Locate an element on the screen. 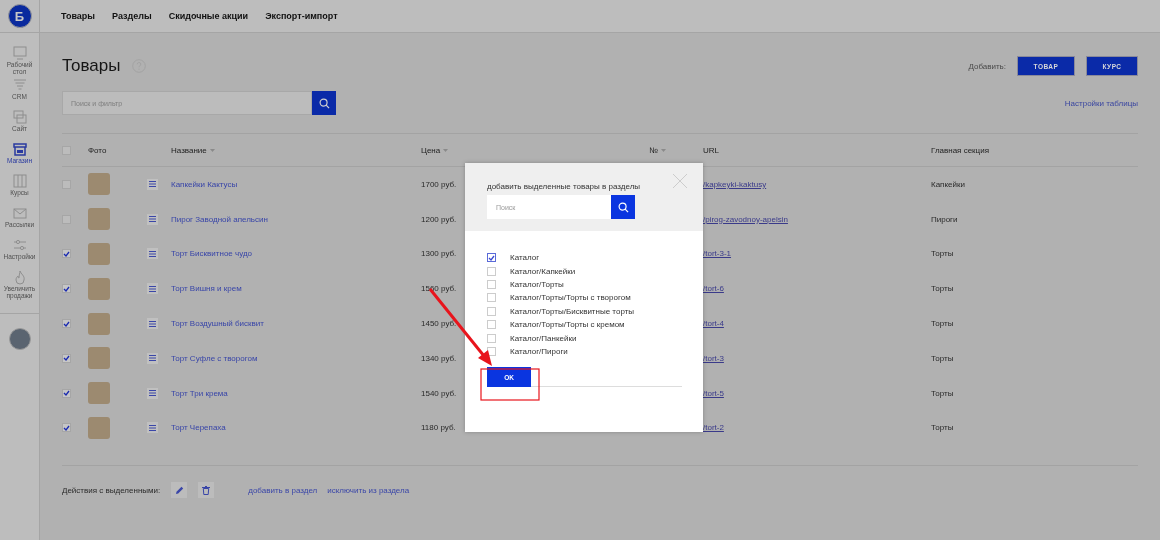 Image resolution: width=1160 pixels, height=540 pixels. store-icon is located at coordinates (19, 149).